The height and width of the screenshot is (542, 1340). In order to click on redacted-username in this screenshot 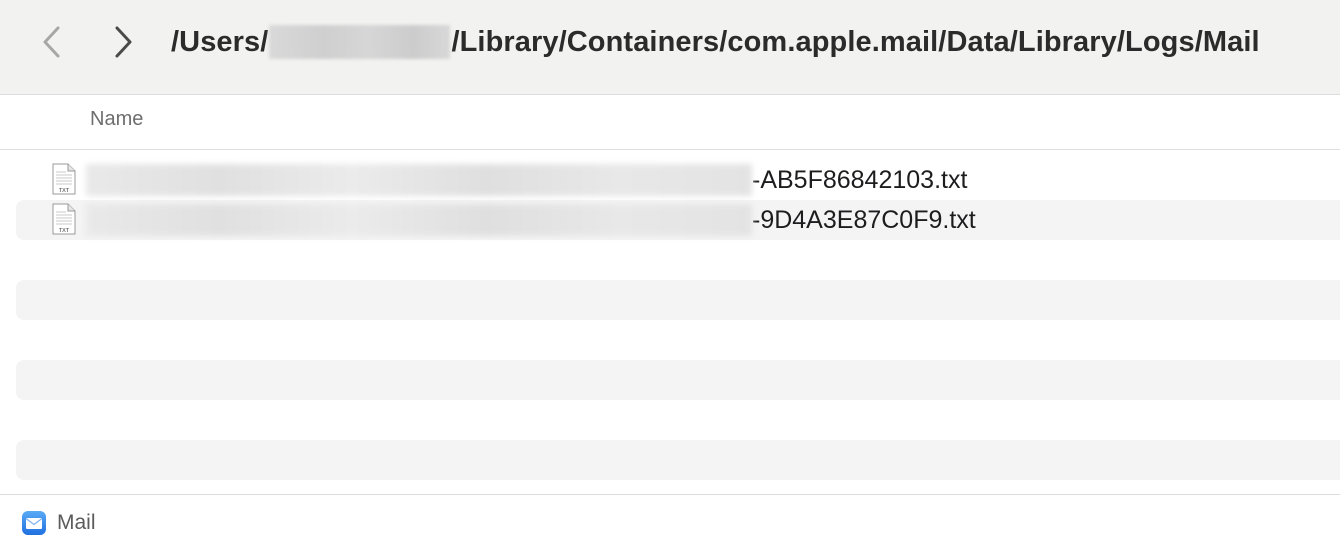, I will do `click(360, 42)`.